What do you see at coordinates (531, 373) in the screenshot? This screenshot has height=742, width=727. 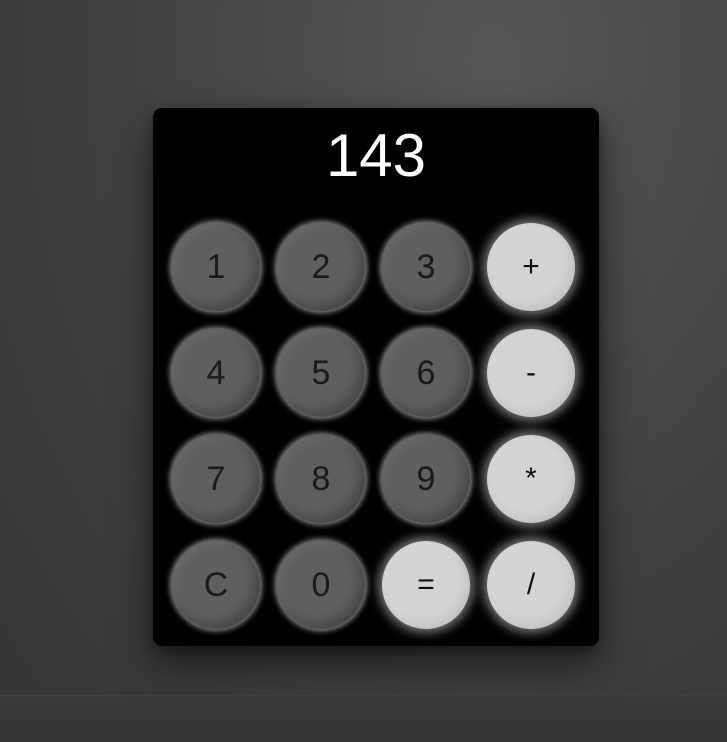 I see `key-minus: -` at bounding box center [531, 373].